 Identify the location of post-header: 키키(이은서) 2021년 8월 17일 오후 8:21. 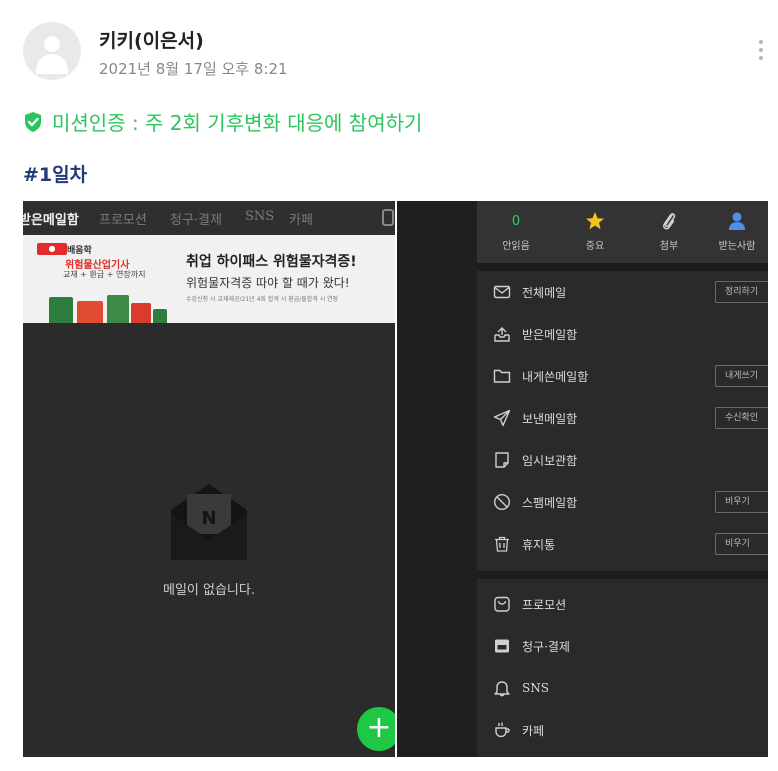
(393, 51).